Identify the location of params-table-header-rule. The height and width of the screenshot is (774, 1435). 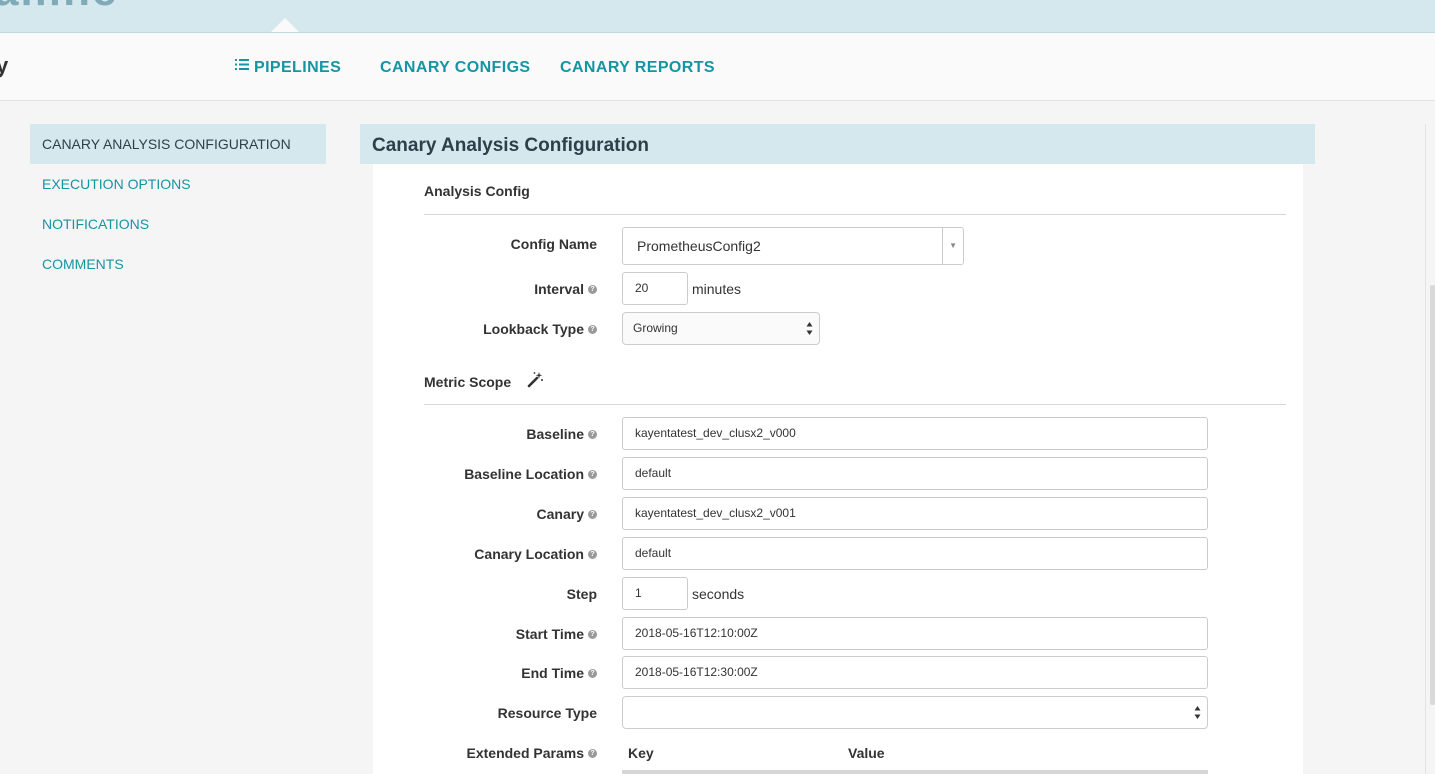
(915, 772).